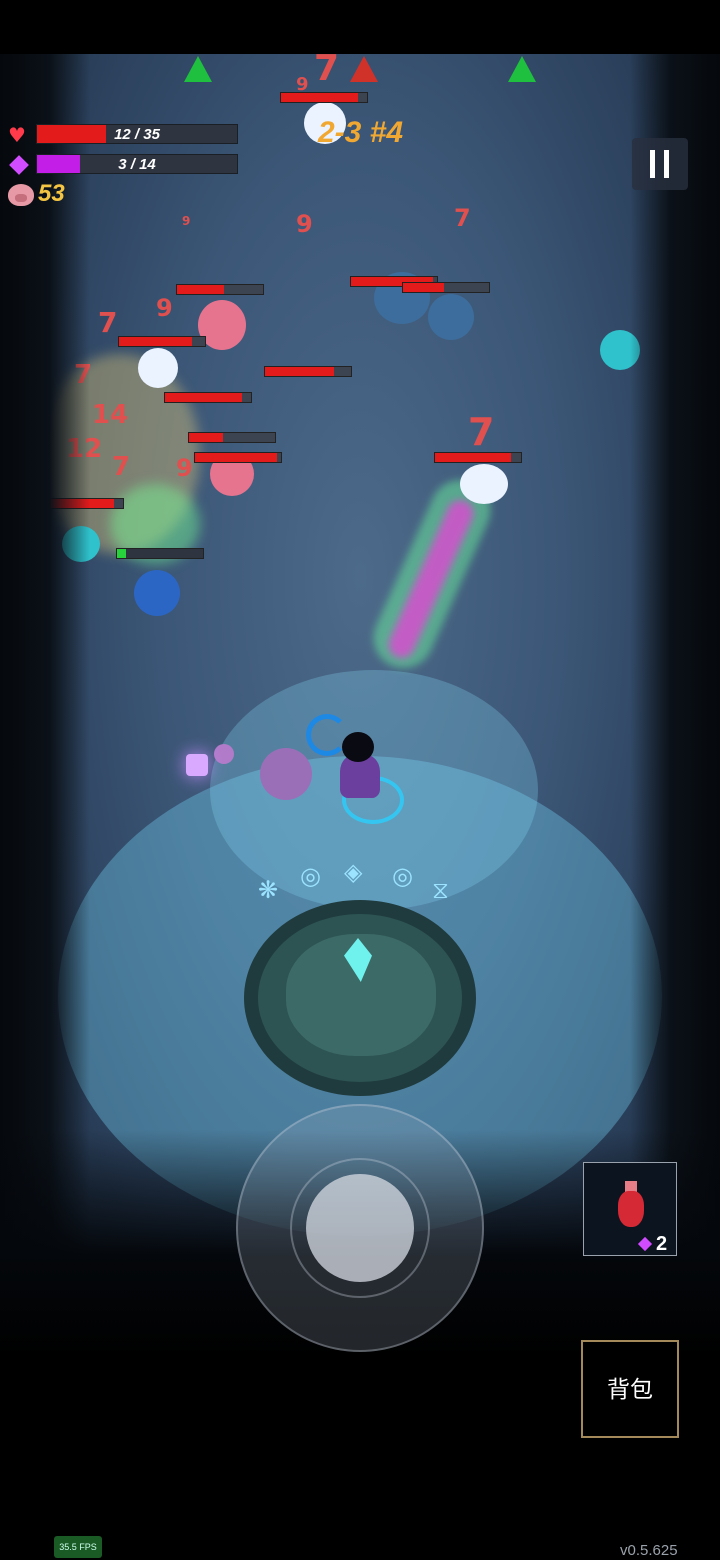 The height and width of the screenshot is (1560, 720). Describe the element at coordinates (353, 872) in the screenshot. I see `rune-icon: ◈` at that location.